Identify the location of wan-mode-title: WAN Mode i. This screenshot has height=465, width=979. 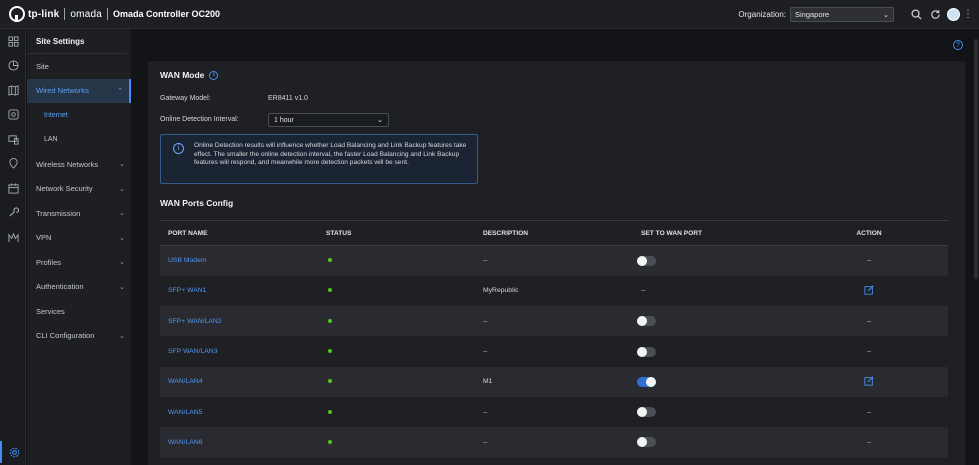
(189, 75).